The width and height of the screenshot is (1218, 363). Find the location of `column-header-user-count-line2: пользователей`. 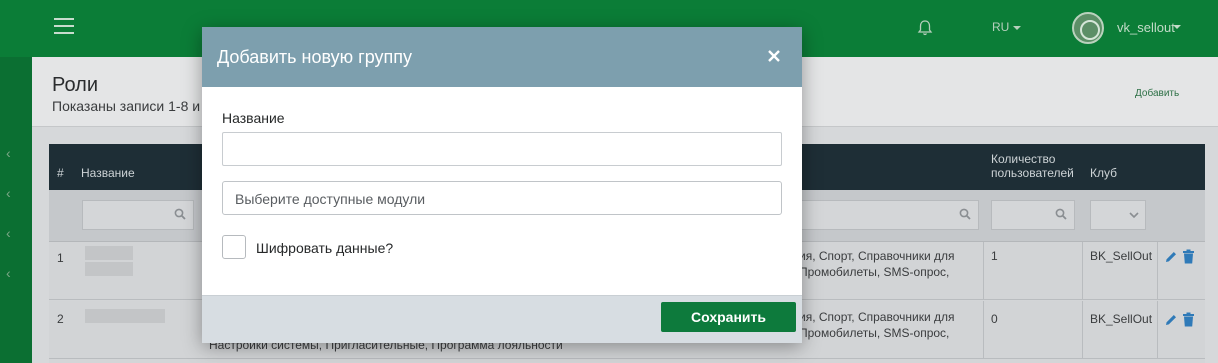

column-header-user-count-line2: пользователей is located at coordinates (1032, 173).